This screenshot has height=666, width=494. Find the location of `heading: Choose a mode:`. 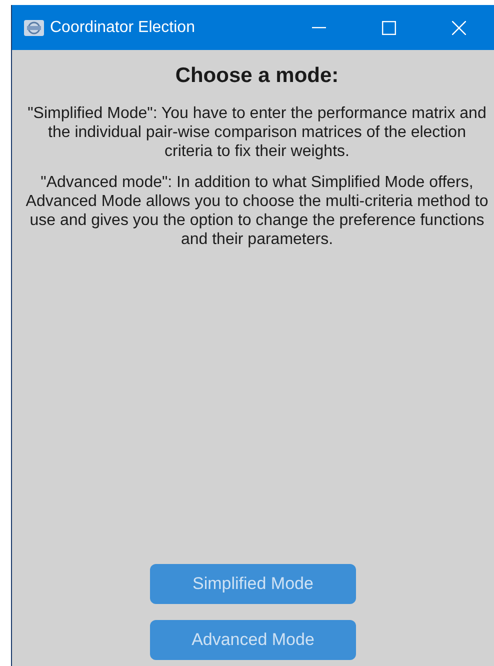

heading: Choose a mode: is located at coordinates (257, 76).